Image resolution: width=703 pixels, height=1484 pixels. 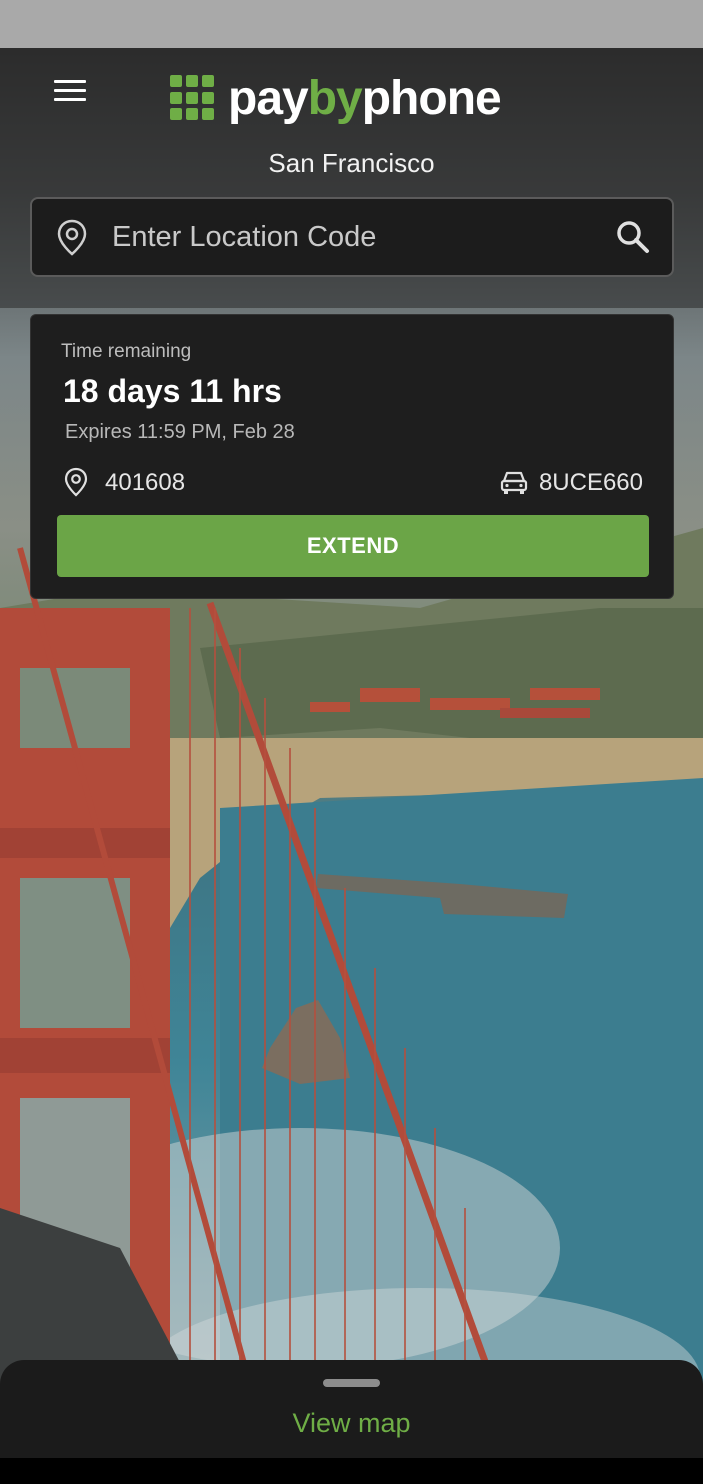 I want to click on location-code-input, so click(x=352, y=237).